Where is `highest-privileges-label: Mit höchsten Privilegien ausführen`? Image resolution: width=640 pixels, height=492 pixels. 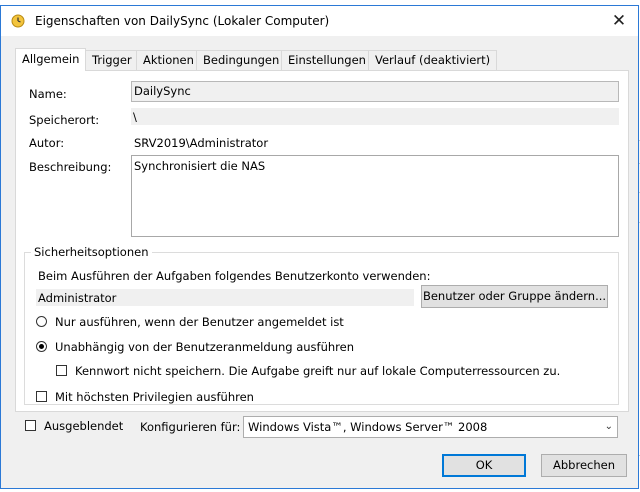 highest-privileges-label: Mit höchsten Privilegien ausführen is located at coordinates (154, 397).